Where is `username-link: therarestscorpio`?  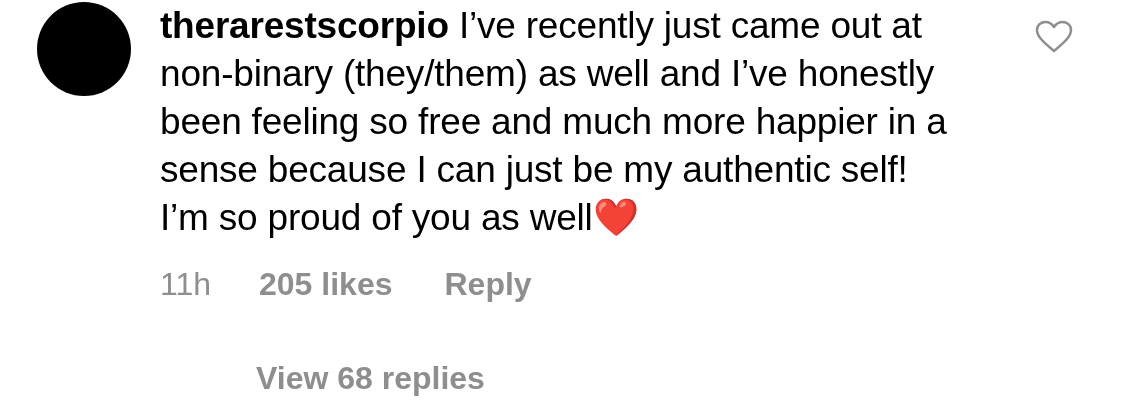 username-link: therarestscorpio is located at coordinates (304, 25).